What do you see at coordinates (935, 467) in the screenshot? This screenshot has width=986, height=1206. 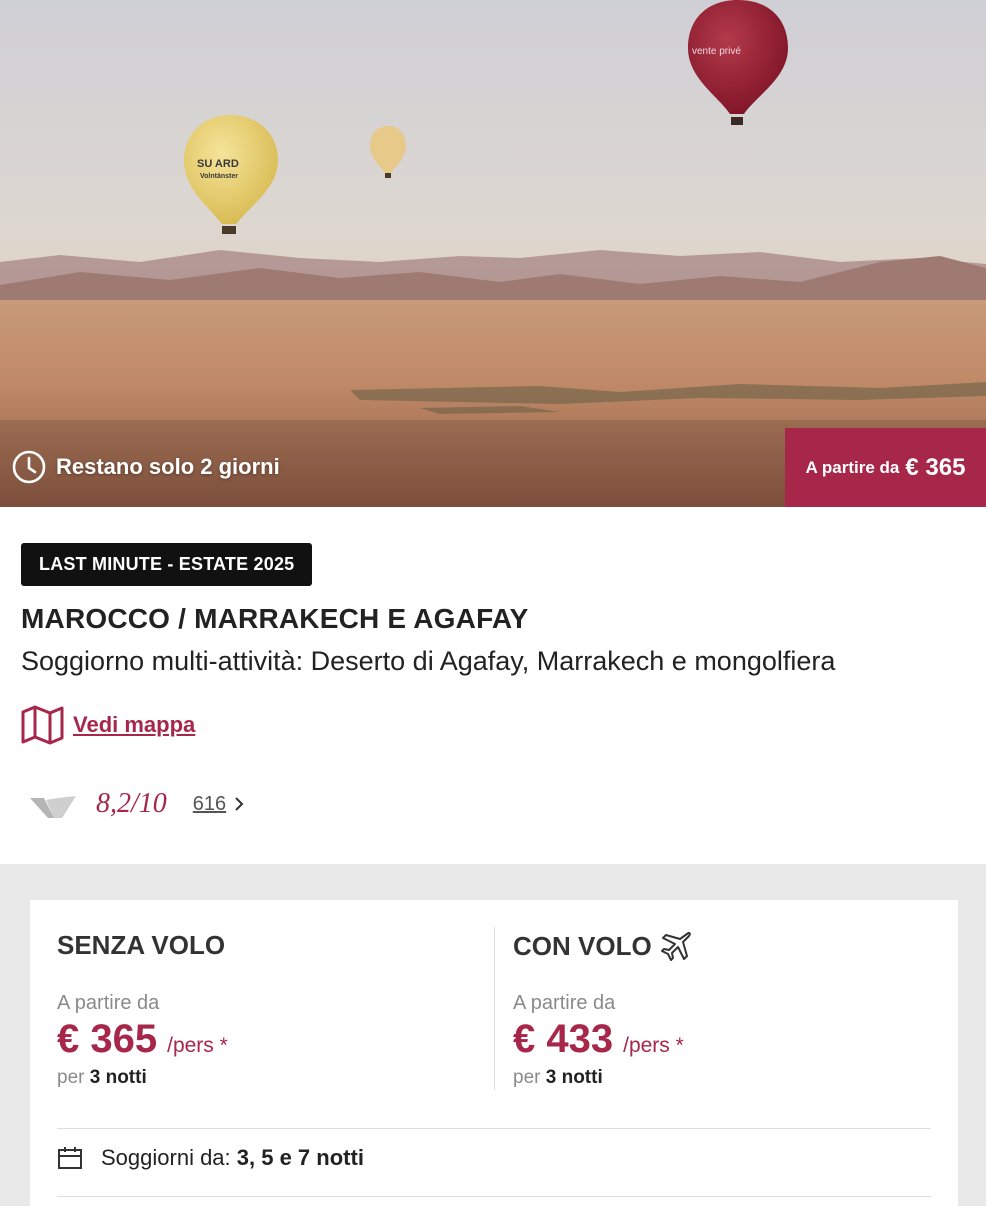 I see `hero-price-value: € 365` at bounding box center [935, 467].